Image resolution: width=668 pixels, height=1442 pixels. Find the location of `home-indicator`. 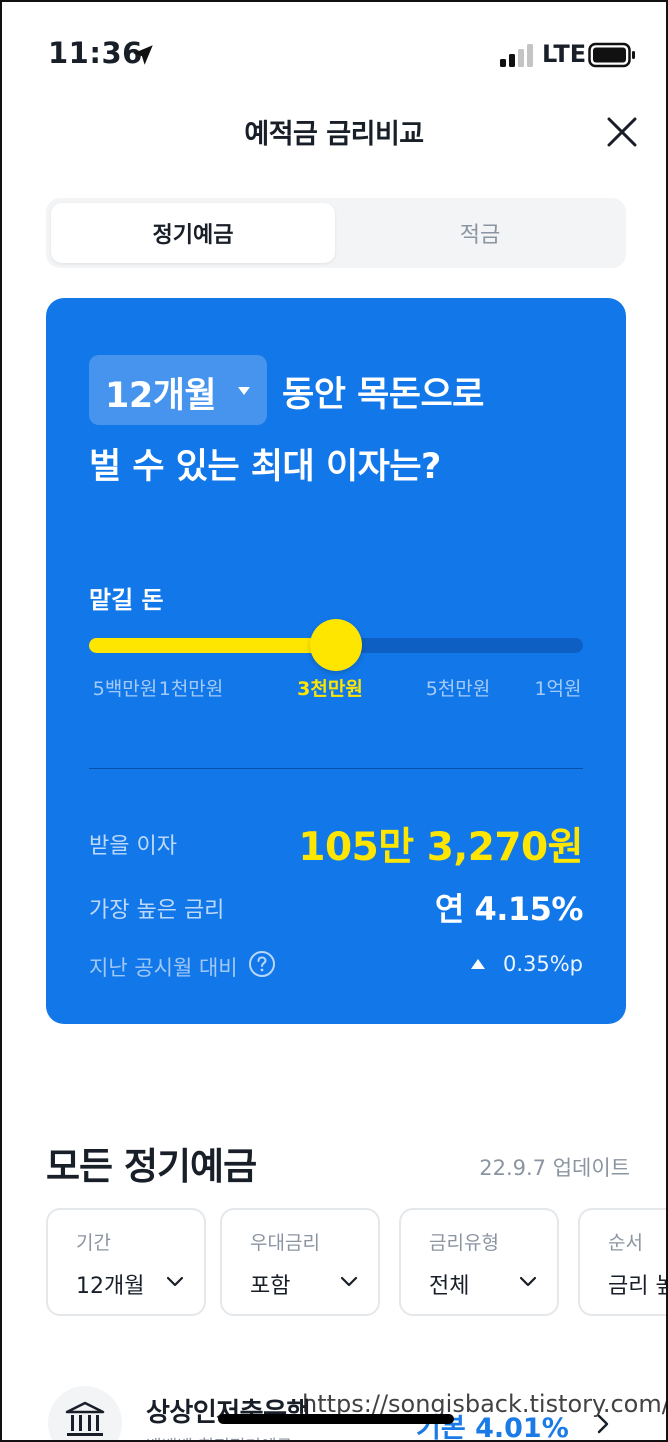

home-indicator is located at coordinates (336, 1419).